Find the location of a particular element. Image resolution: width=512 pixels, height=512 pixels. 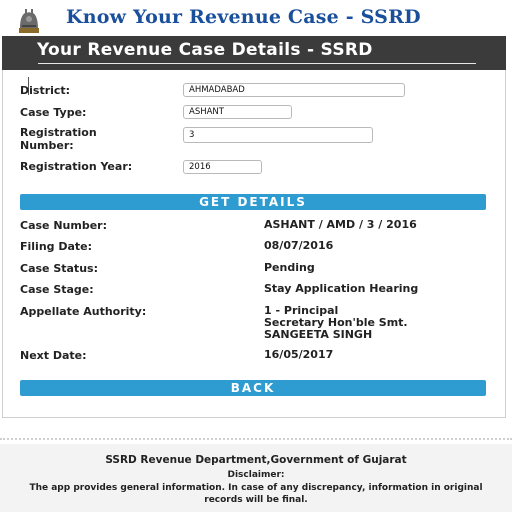

disclaimer-title: Disclaimer: is located at coordinates (256, 475).